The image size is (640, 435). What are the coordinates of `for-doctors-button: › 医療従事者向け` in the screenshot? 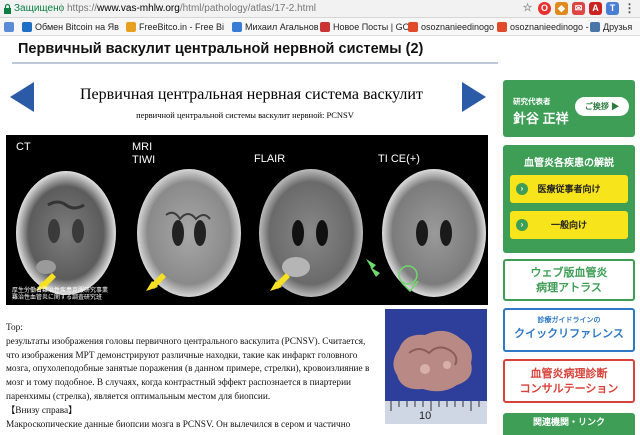 It's located at (569, 189).